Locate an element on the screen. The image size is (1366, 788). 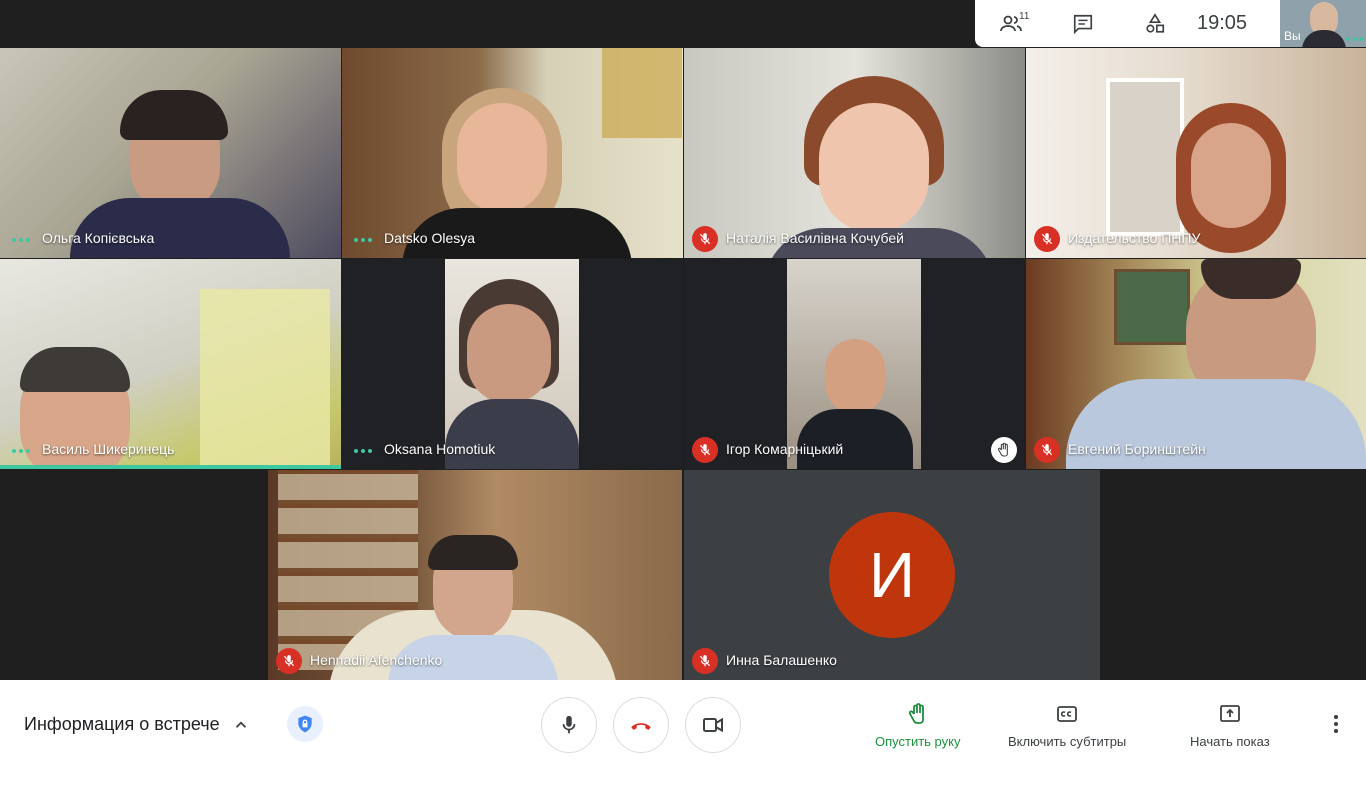
participant-name: Ольга Копієвська is located at coordinates (98, 238).